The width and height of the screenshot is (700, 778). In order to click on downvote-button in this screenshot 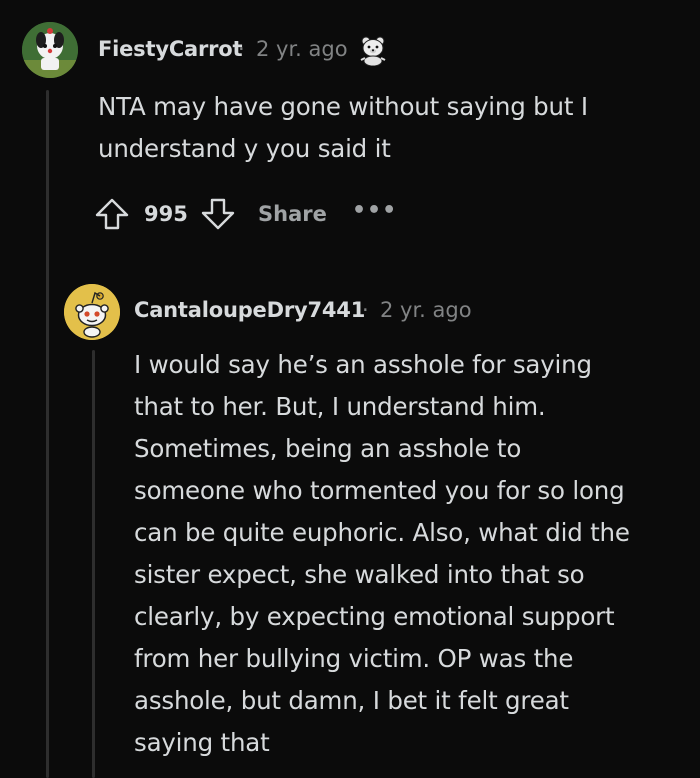, I will do `click(218, 214)`.